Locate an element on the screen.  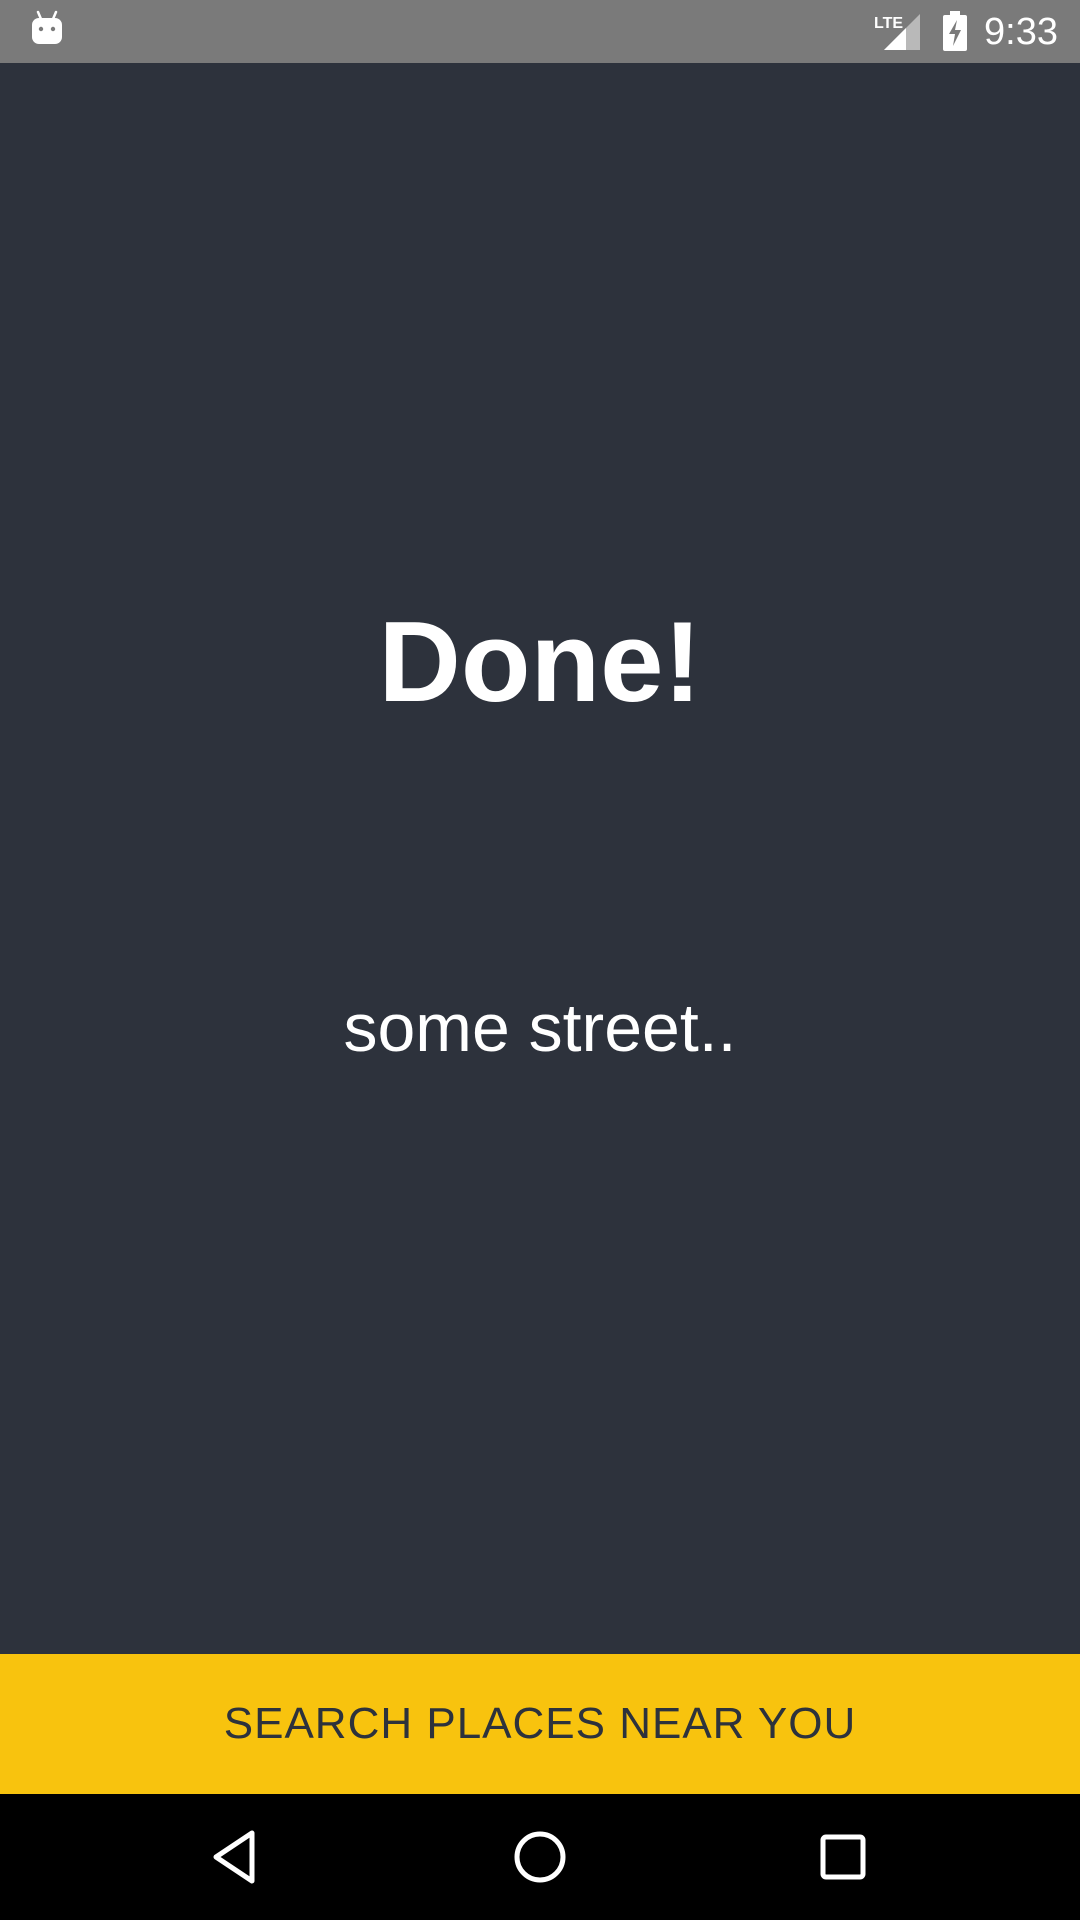
back-icon is located at coordinates (236, 1857).